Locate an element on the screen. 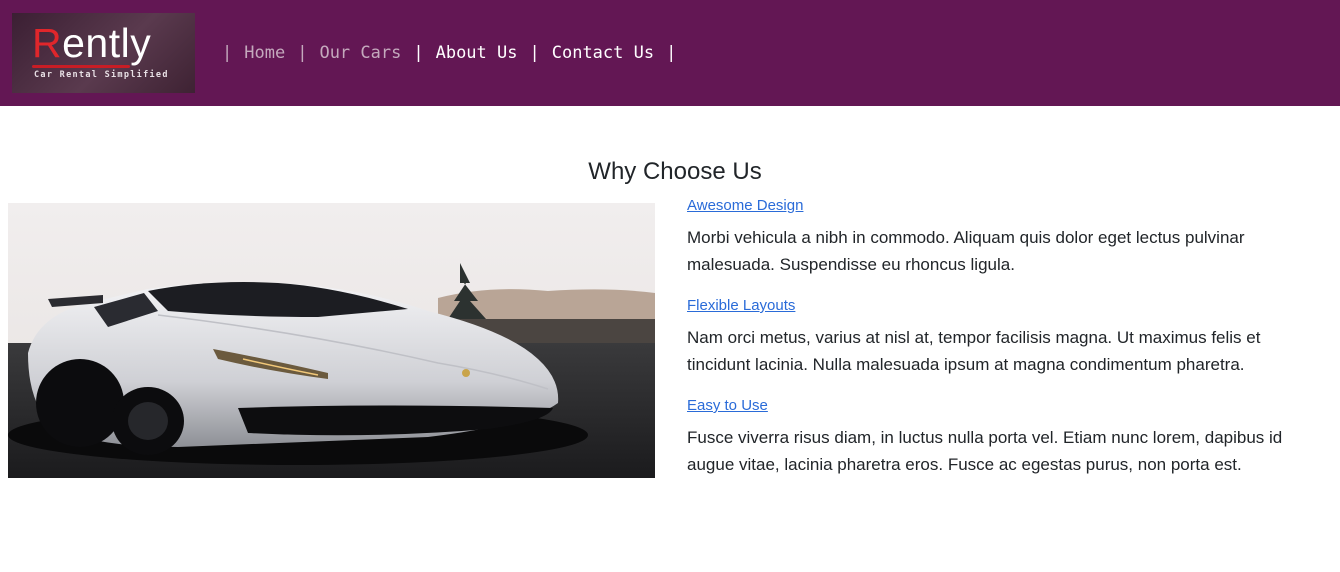 The image size is (1340, 572). brand-tagline: Car Rental Simplified is located at coordinates (101, 75).